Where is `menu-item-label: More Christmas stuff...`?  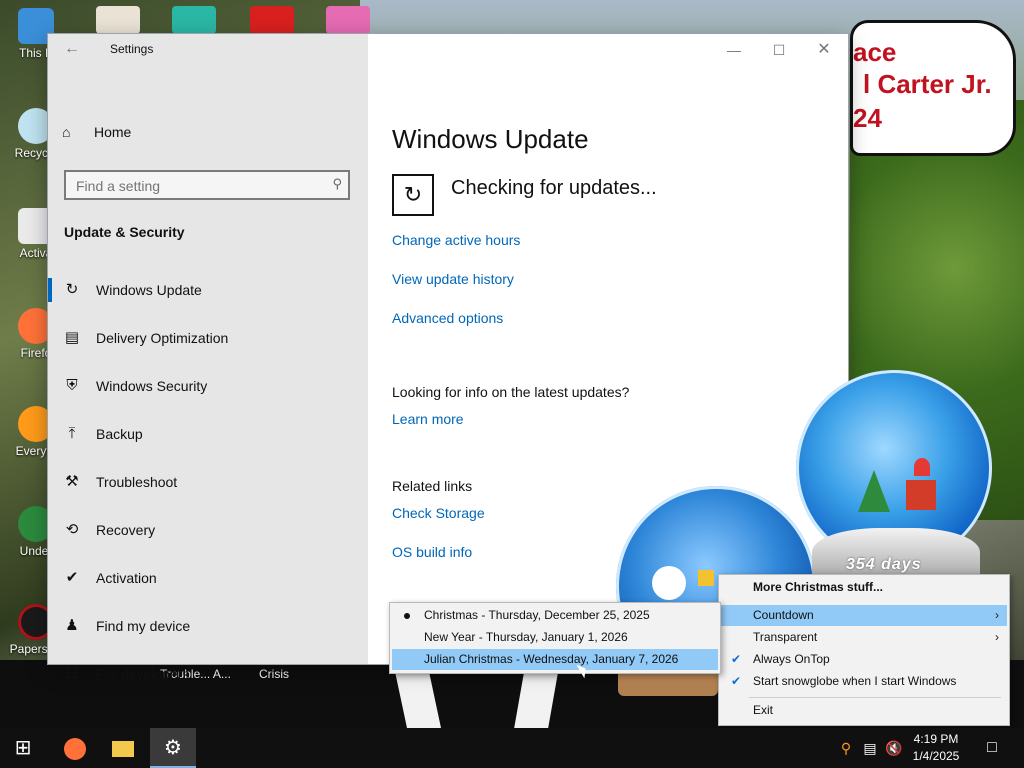 menu-item-label: More Christmas stuff... is located at coordinates (818, 587).